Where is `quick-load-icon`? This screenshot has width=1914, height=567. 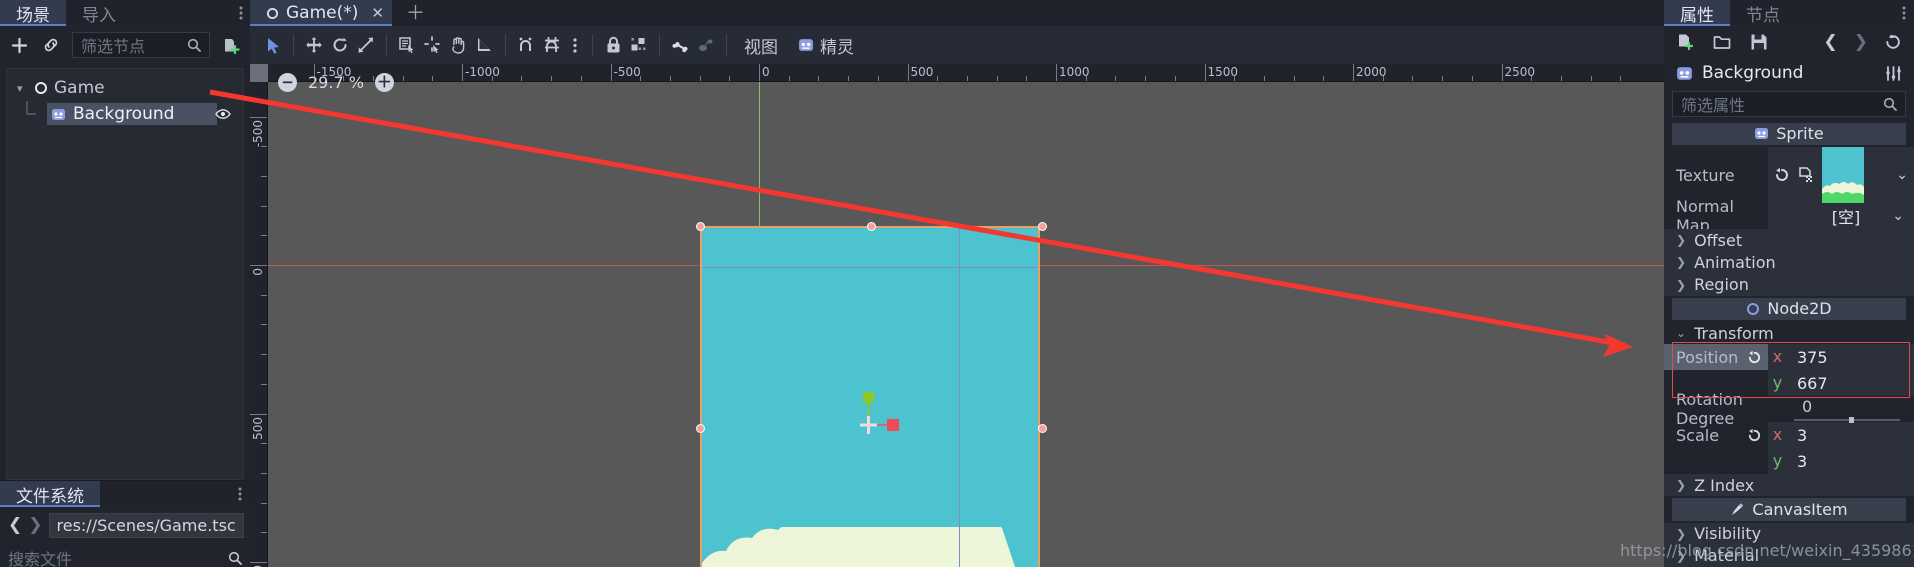
quick-load-icon is located at coordinates (1806, 175).